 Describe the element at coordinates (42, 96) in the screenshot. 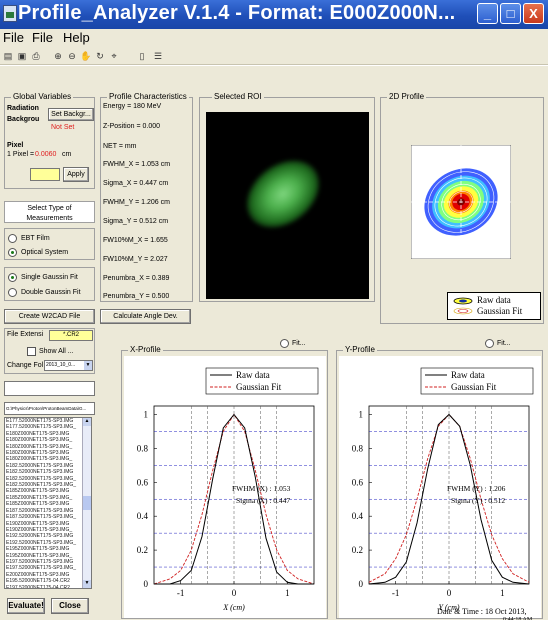

I see `global-variables-title: Global Variables` at that location.